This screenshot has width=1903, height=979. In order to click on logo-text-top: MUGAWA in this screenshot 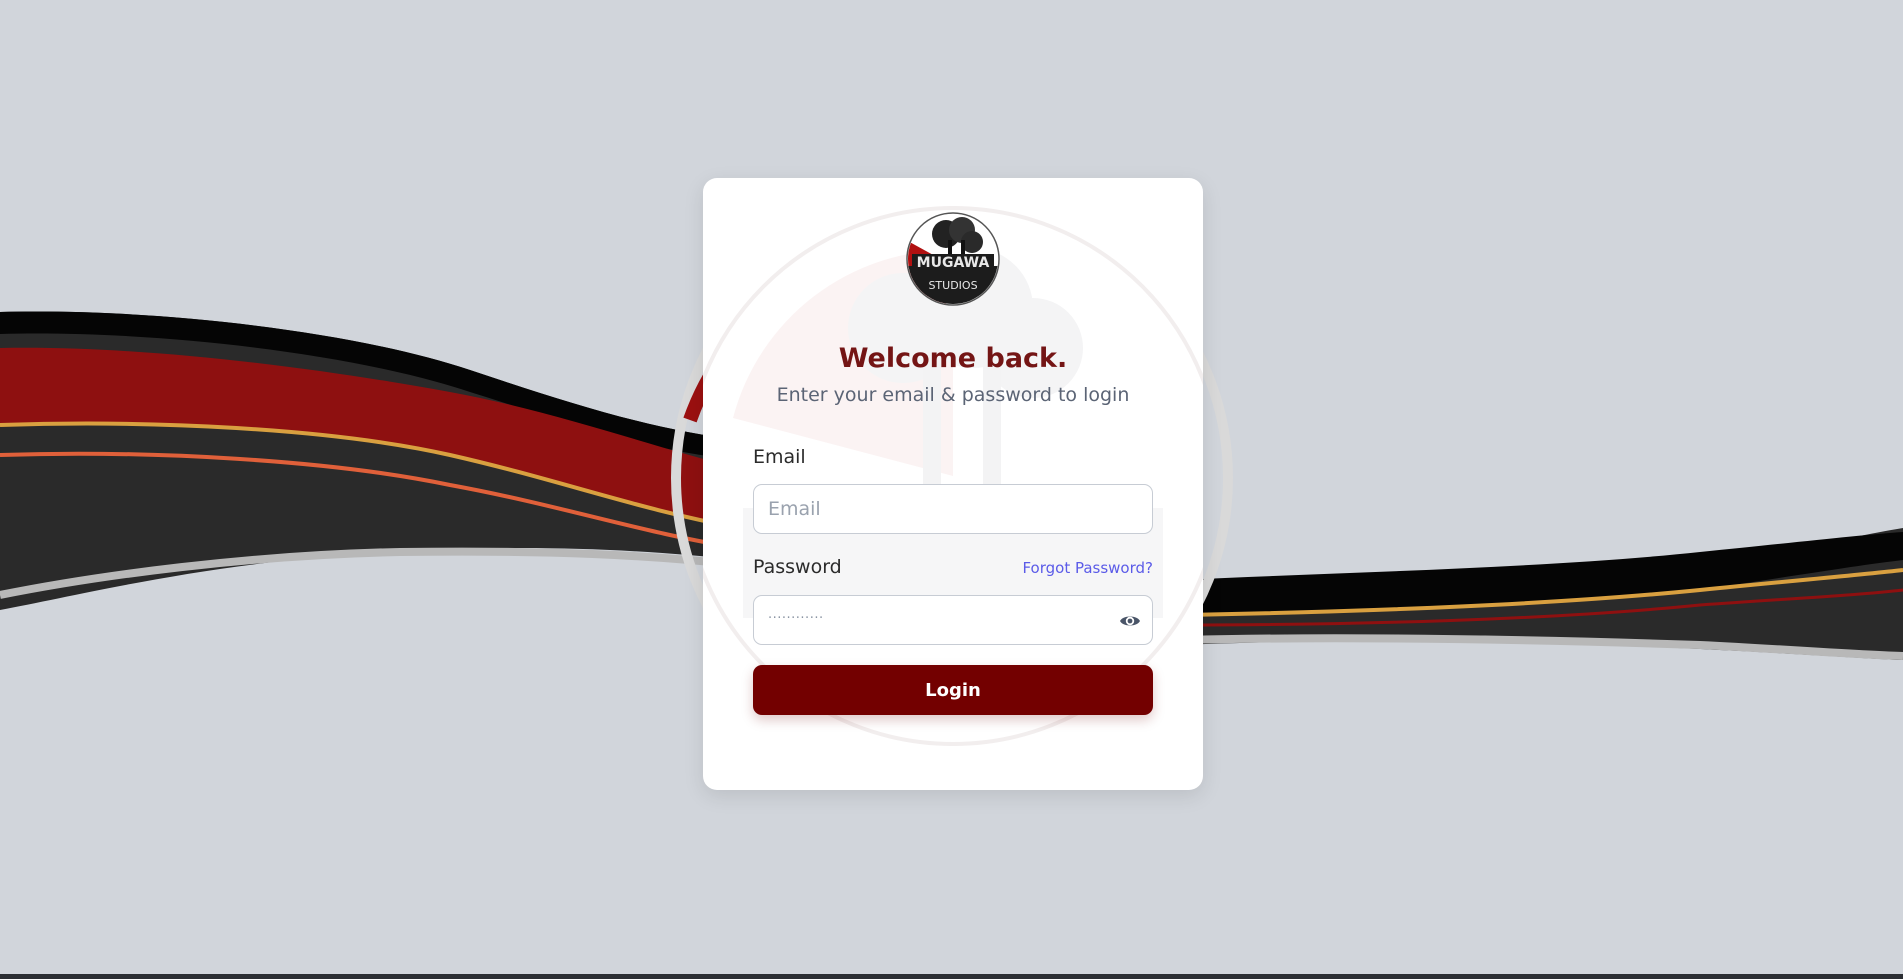, I will do `click(953, 263)`.